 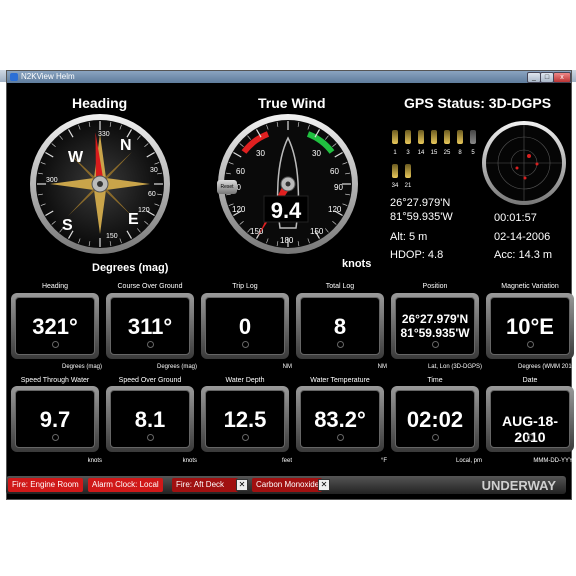 I want to click on wind-value: 9.4, so click(x=286, y=210).